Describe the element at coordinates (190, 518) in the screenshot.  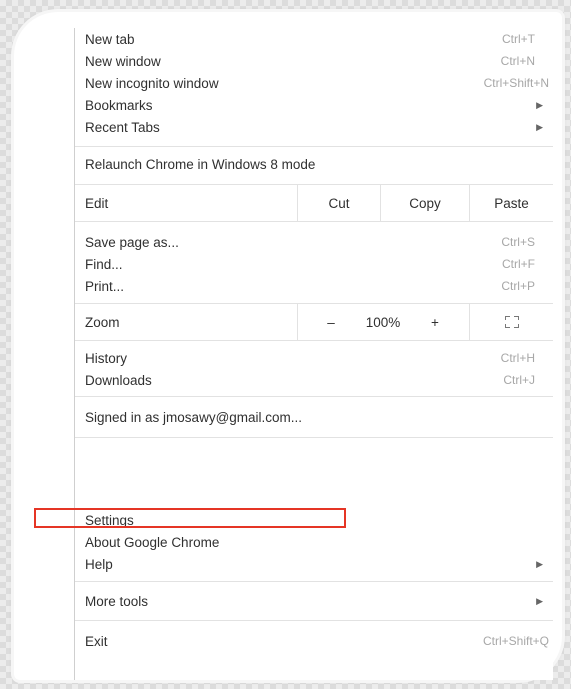
I see `settings-highlight-box` at that location.